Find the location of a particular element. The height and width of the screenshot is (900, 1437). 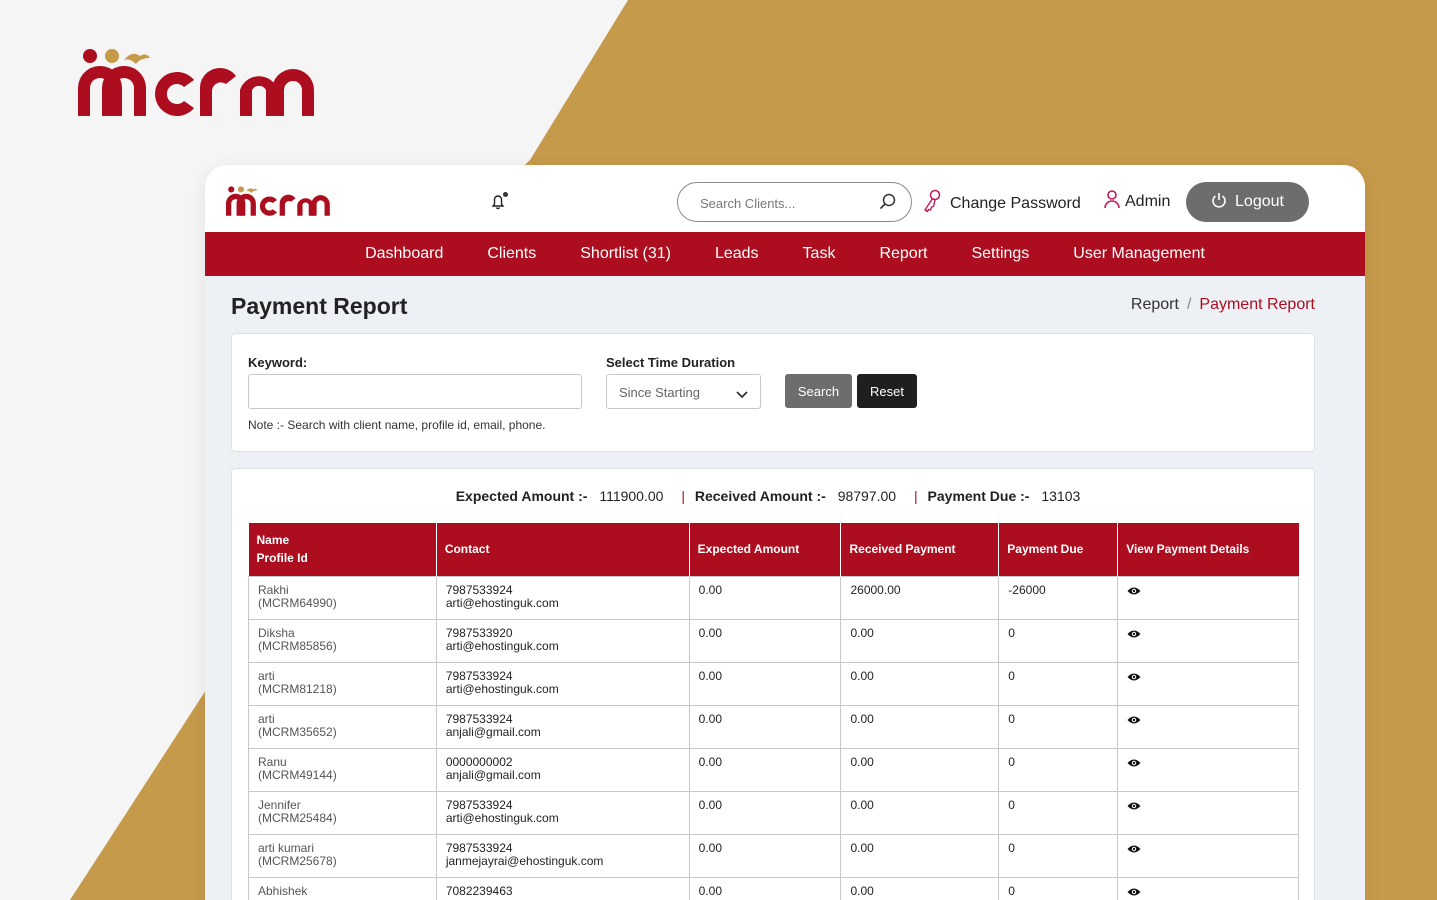

col-name-profile: Name Profile Id is located at coordinates (342, 549).